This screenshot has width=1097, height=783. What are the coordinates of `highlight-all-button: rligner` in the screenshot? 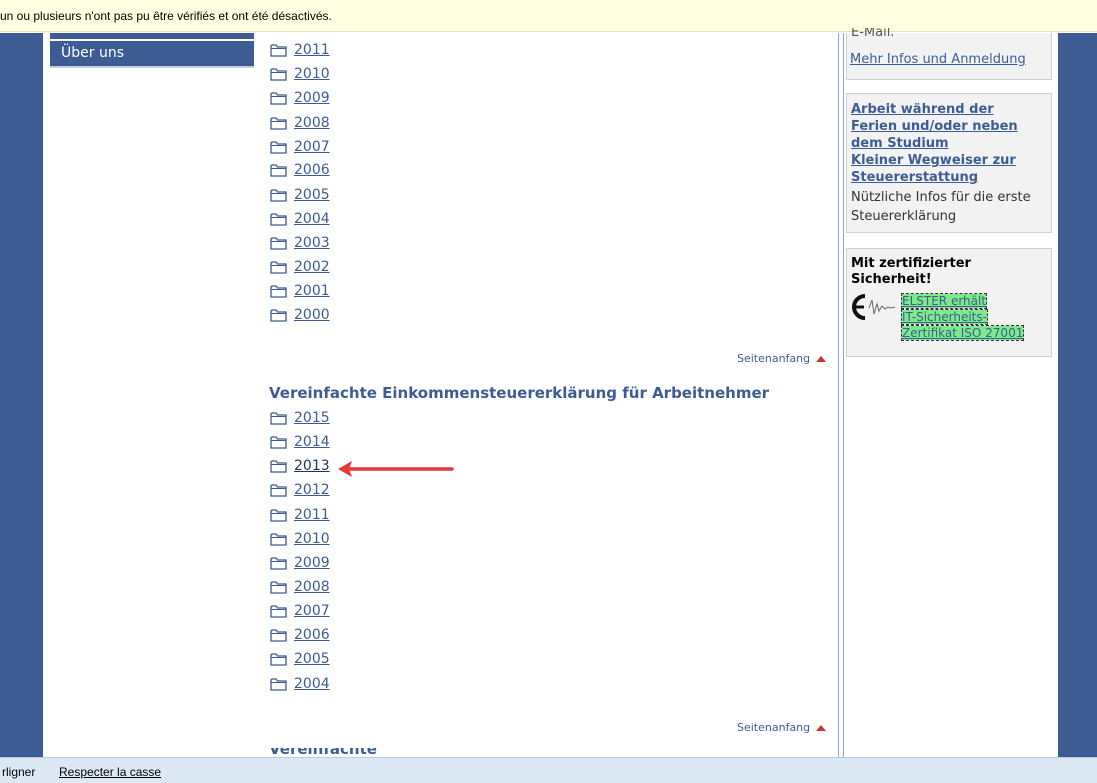 It's located at (18, 772).